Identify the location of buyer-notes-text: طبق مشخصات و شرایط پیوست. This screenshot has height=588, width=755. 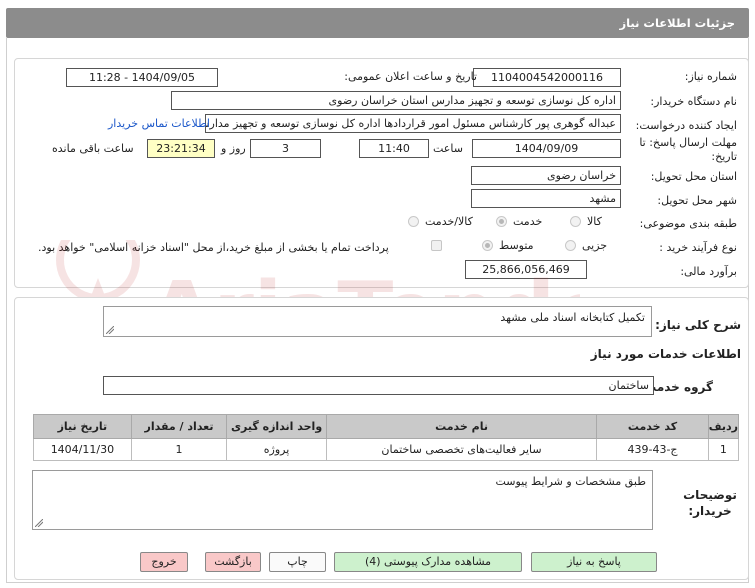
(570, 481).